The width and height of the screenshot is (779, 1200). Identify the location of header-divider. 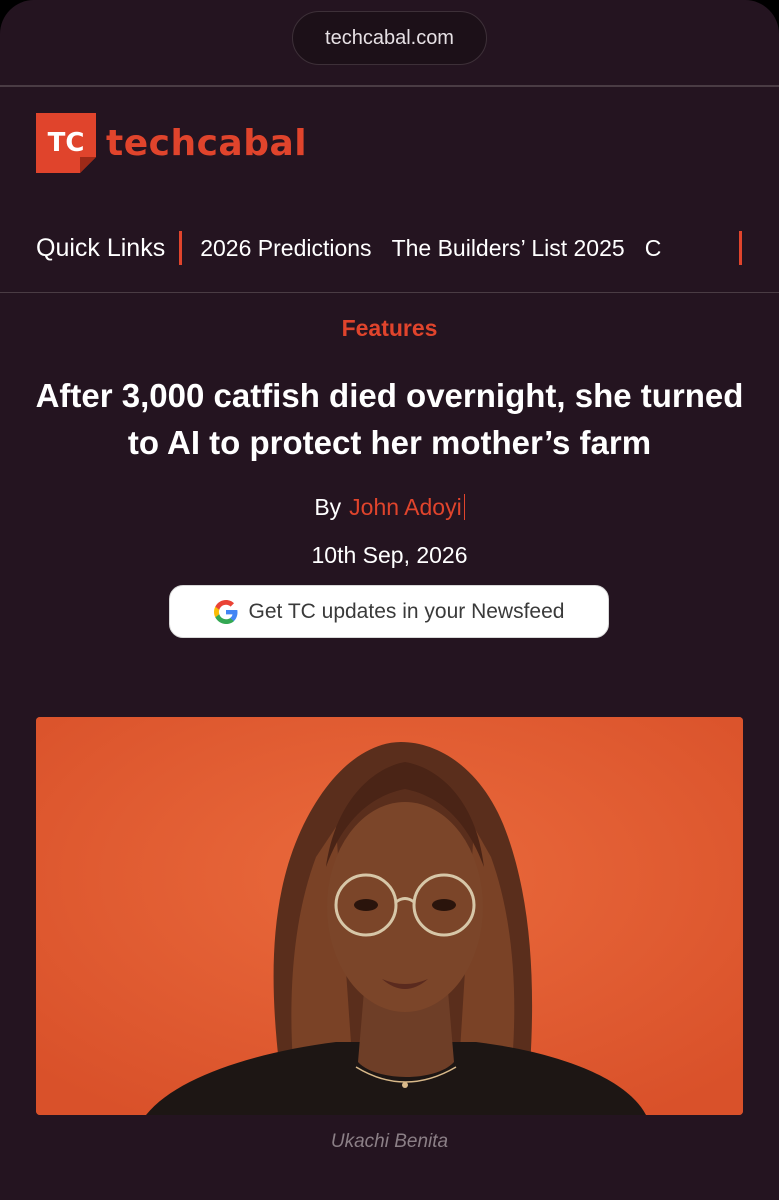
(389, 86).